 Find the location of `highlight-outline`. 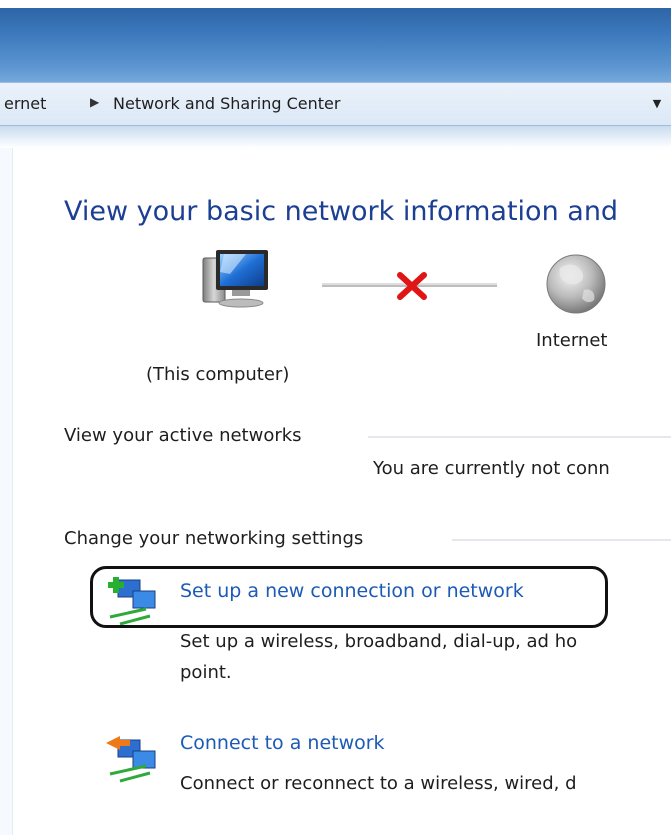

highlight-outline is located at coordinates (349, 597).